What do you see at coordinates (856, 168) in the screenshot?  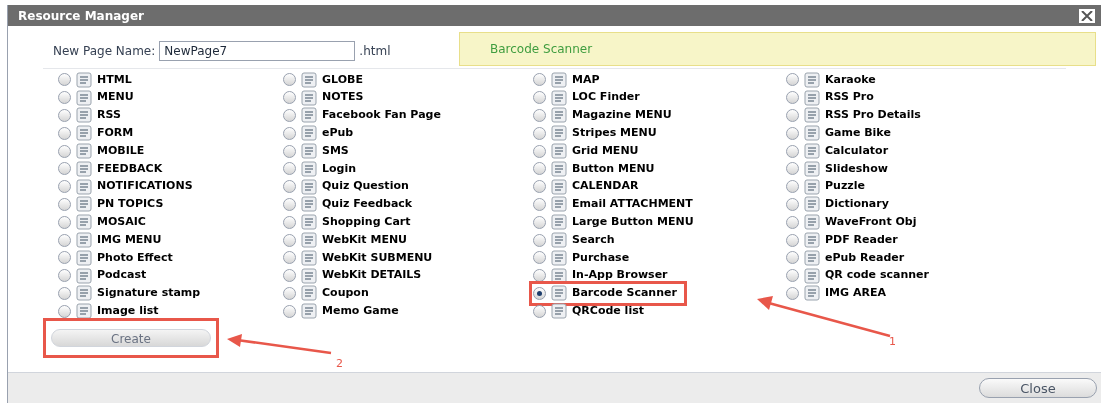 I see `module-label: Slideshow` at bounding box center [856, 168].